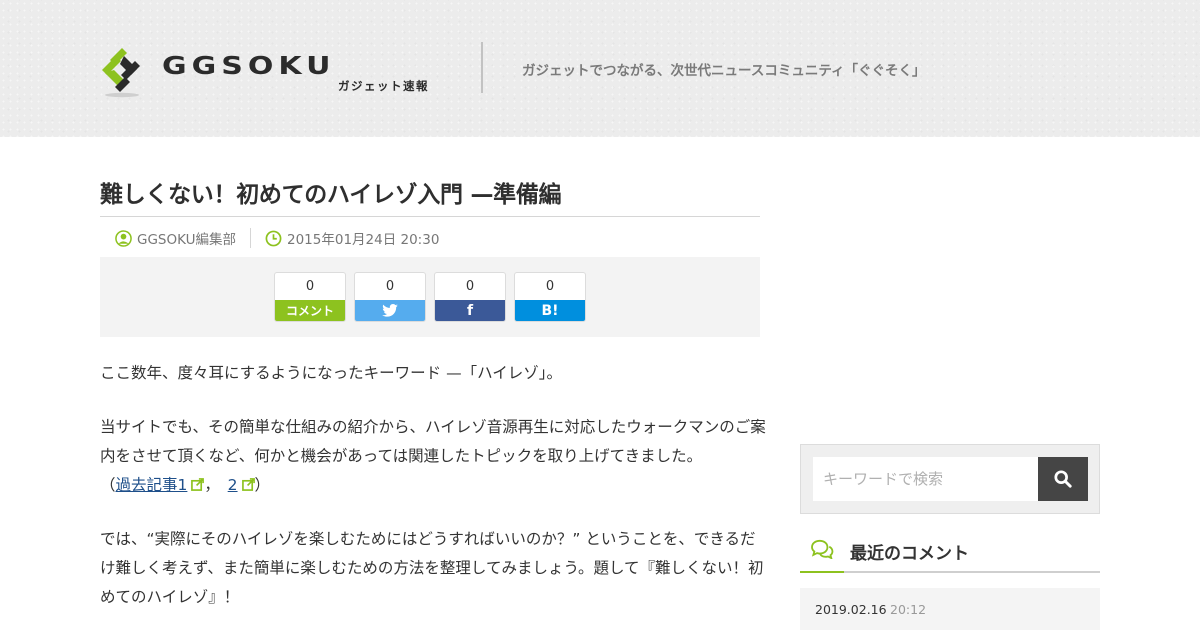  What do you see at coordinates (482, 67) in the screenshot?
I see `header-divider` at bounding box center [482, 67].